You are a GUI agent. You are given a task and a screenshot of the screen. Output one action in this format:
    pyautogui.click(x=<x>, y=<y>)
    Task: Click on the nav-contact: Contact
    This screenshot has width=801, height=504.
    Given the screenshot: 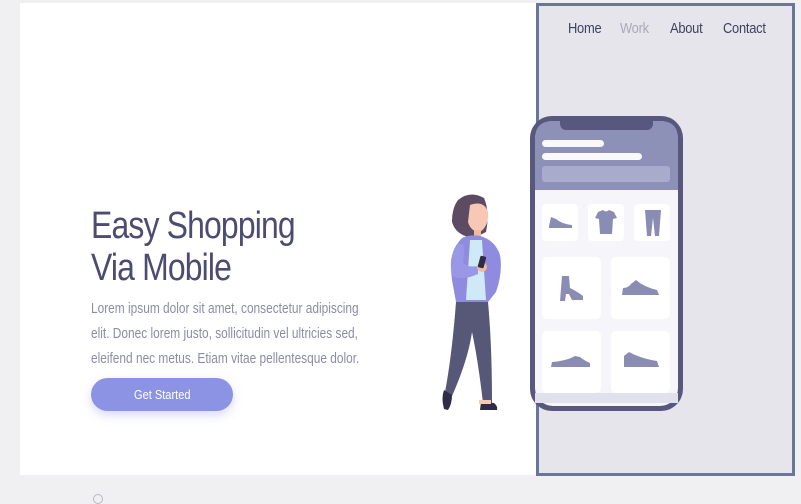 What is the action you would take?
    pyautogui.click(x=744, y=28)
    